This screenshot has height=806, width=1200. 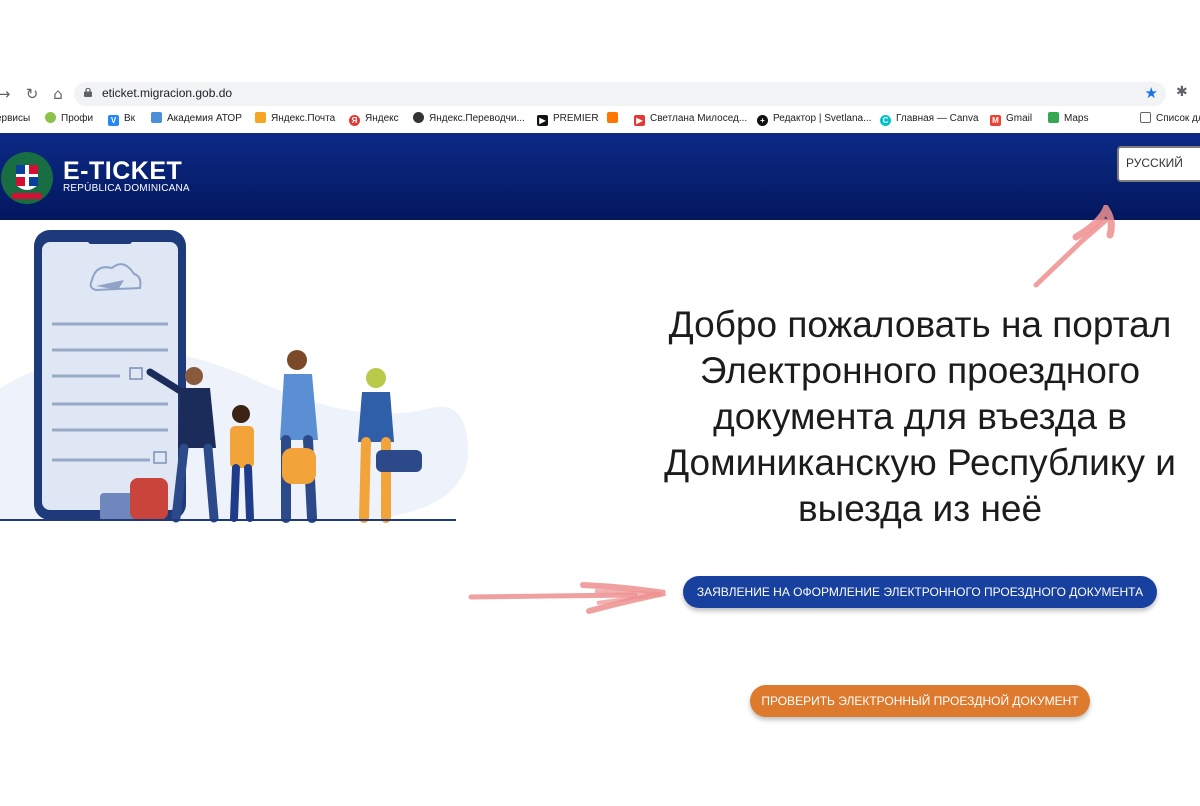 What do you see at coordinates (121, 119) in the screenshot?
I see `bookmark-vk: V Вк` at bounding box center [121, 119].